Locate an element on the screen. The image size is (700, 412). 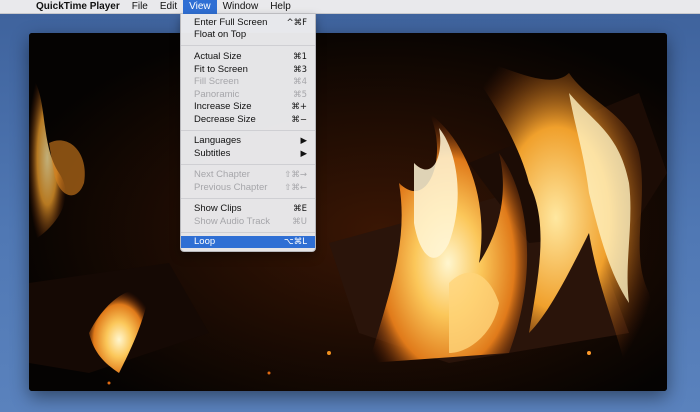
menu-item-label: Actual Size is located at coordinates (218, 56).